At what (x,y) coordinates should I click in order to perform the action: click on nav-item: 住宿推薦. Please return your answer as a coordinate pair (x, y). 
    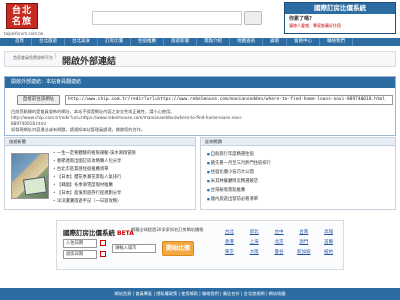
    Looking at the image, I should click on (147, 42).